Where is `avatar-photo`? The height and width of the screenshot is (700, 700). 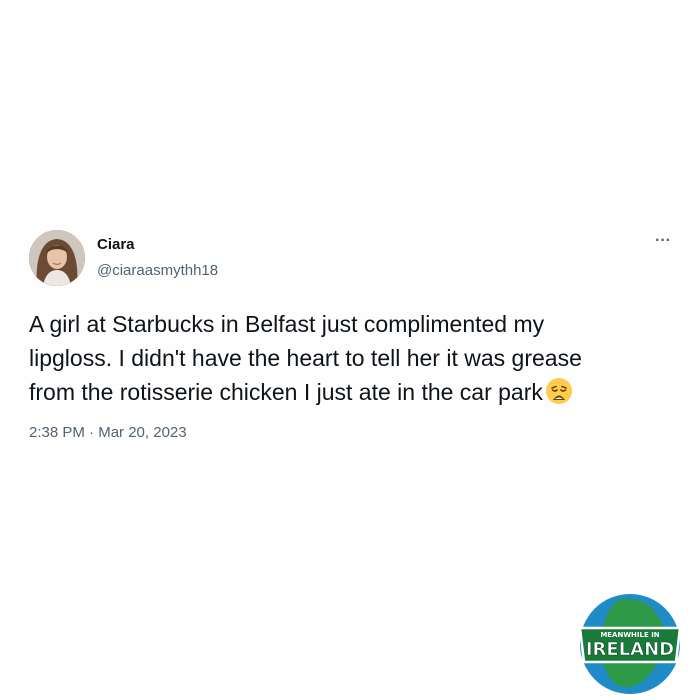
avatar-photo is located at coordinates (57, 258).